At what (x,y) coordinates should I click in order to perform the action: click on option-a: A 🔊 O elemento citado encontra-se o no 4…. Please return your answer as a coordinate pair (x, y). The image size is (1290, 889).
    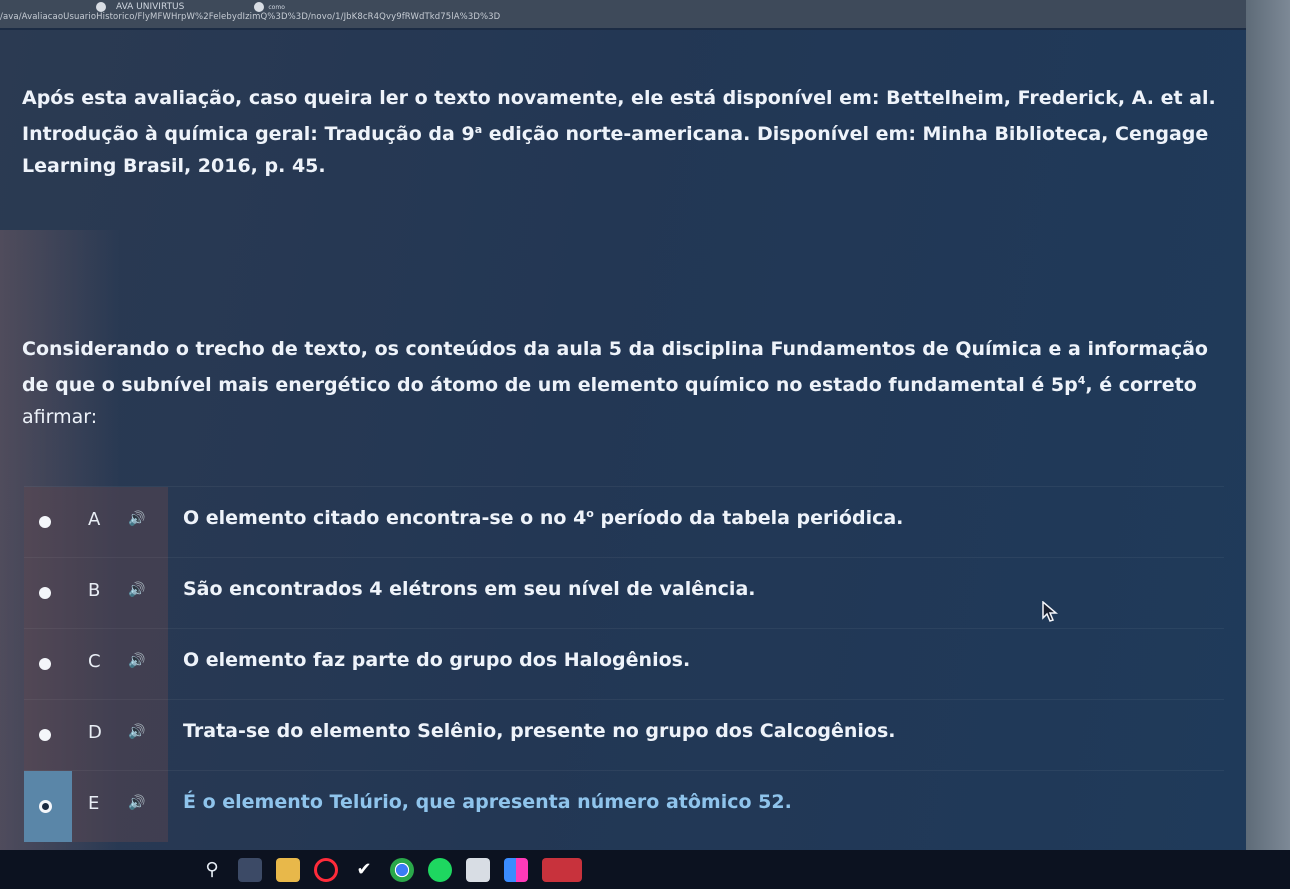
    Looking at the image, I should click on (624, 522).